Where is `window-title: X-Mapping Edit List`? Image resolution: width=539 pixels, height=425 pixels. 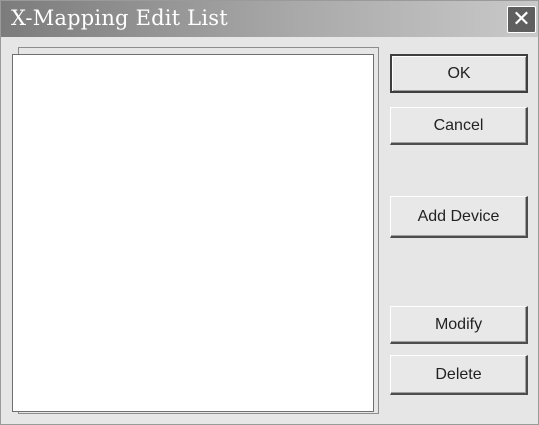 window-title: X-Mapping Edit List is located at coordinates (119, 18).